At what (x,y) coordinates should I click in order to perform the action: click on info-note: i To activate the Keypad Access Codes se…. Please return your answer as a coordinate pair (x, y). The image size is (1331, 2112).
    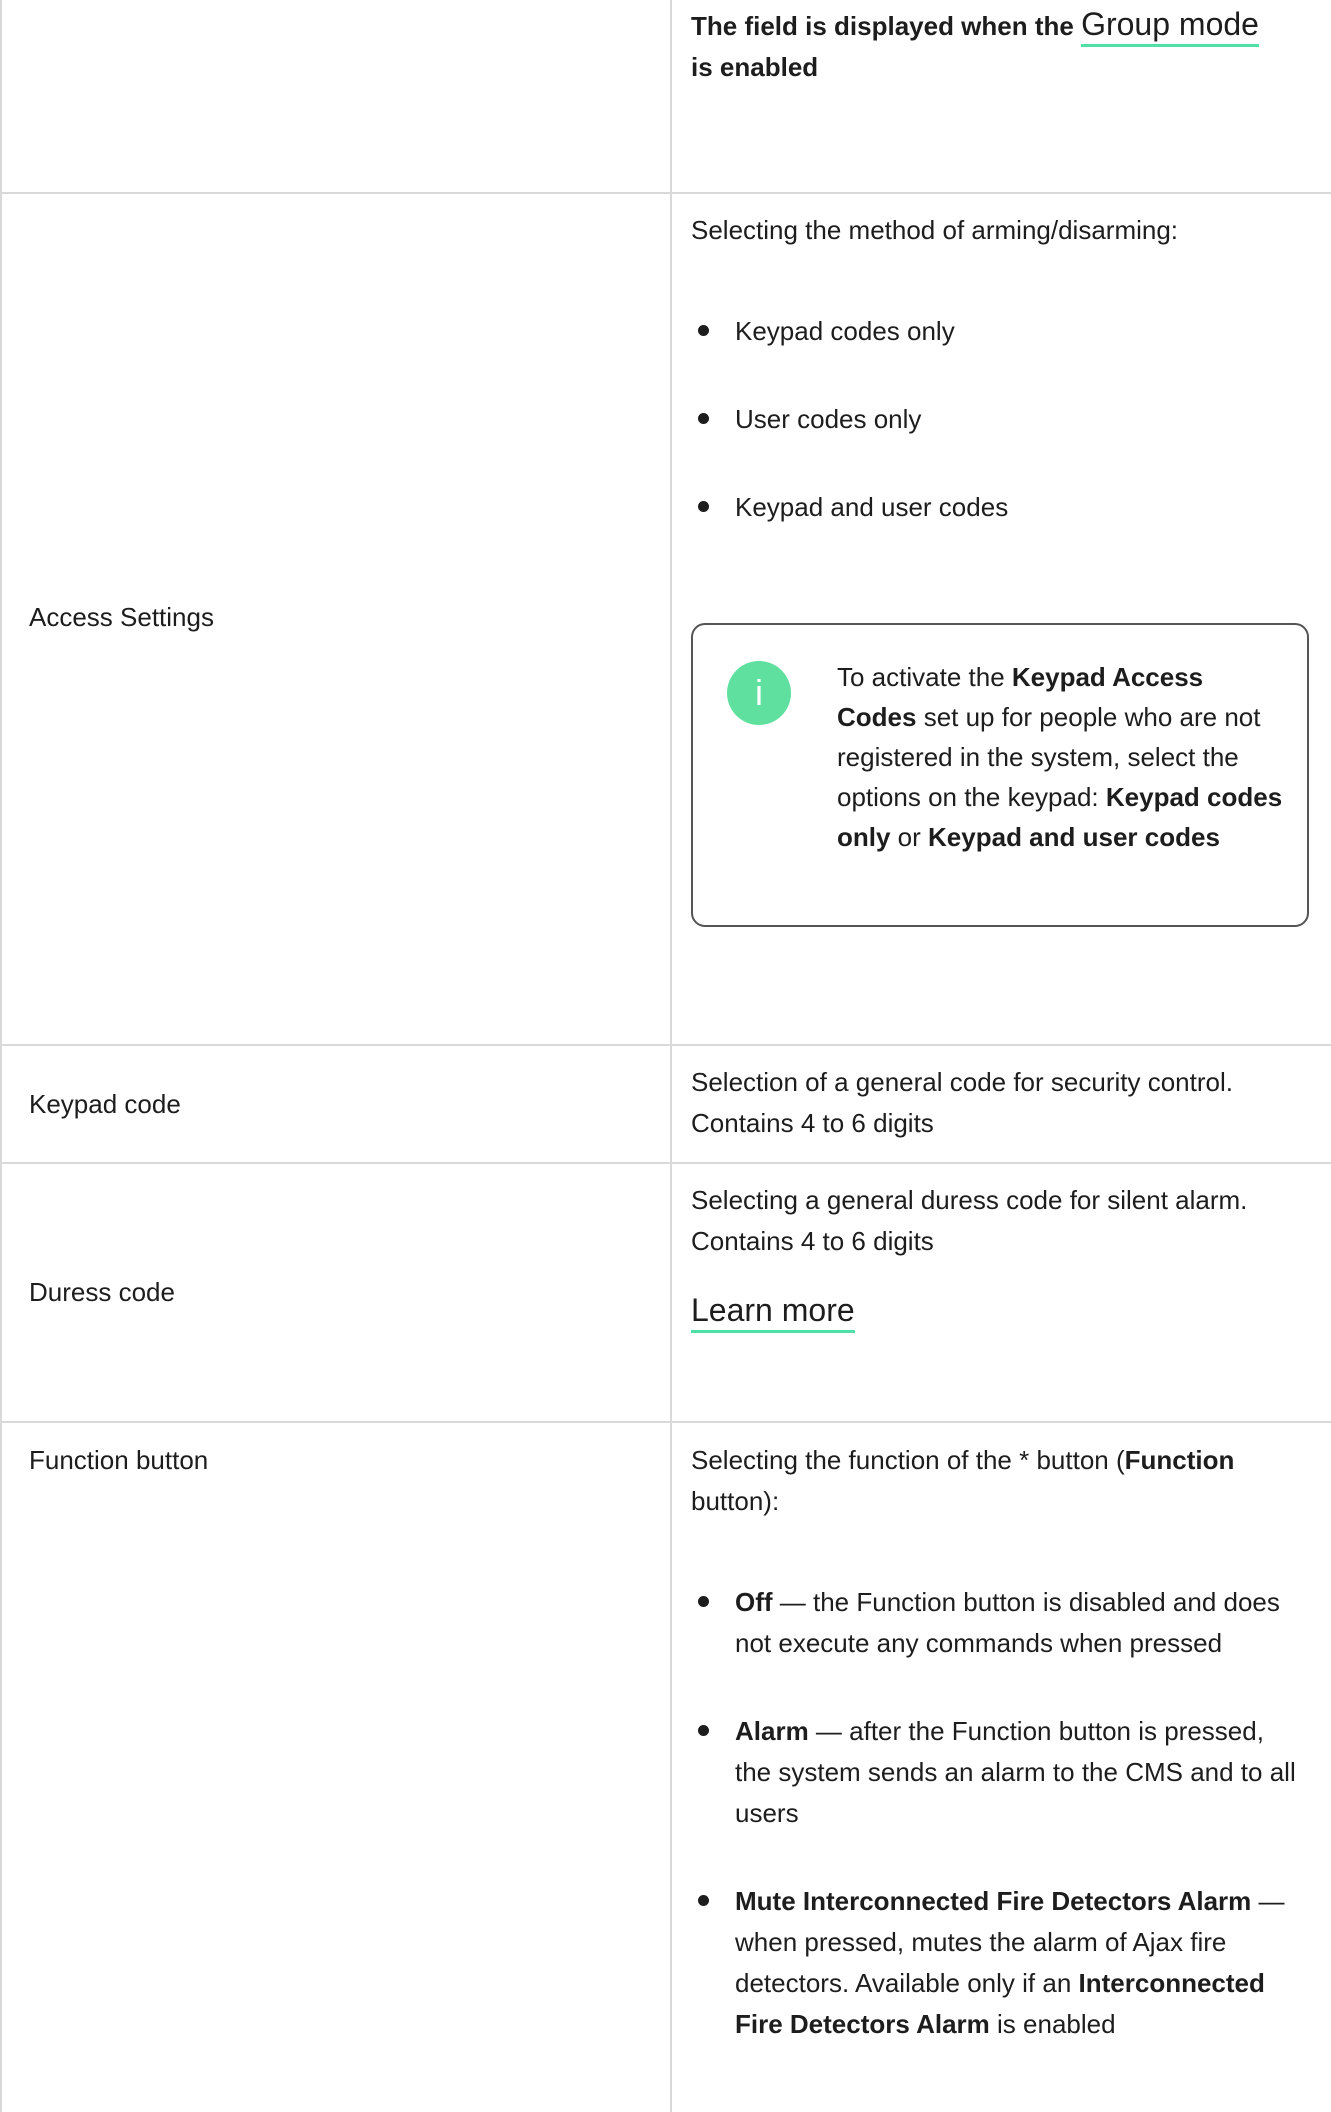
    Looking at the image, I should click on (1000, 775).